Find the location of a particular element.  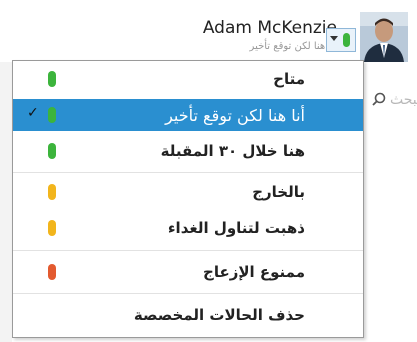

chevron-down-icon is located at coordinates (334, 38).